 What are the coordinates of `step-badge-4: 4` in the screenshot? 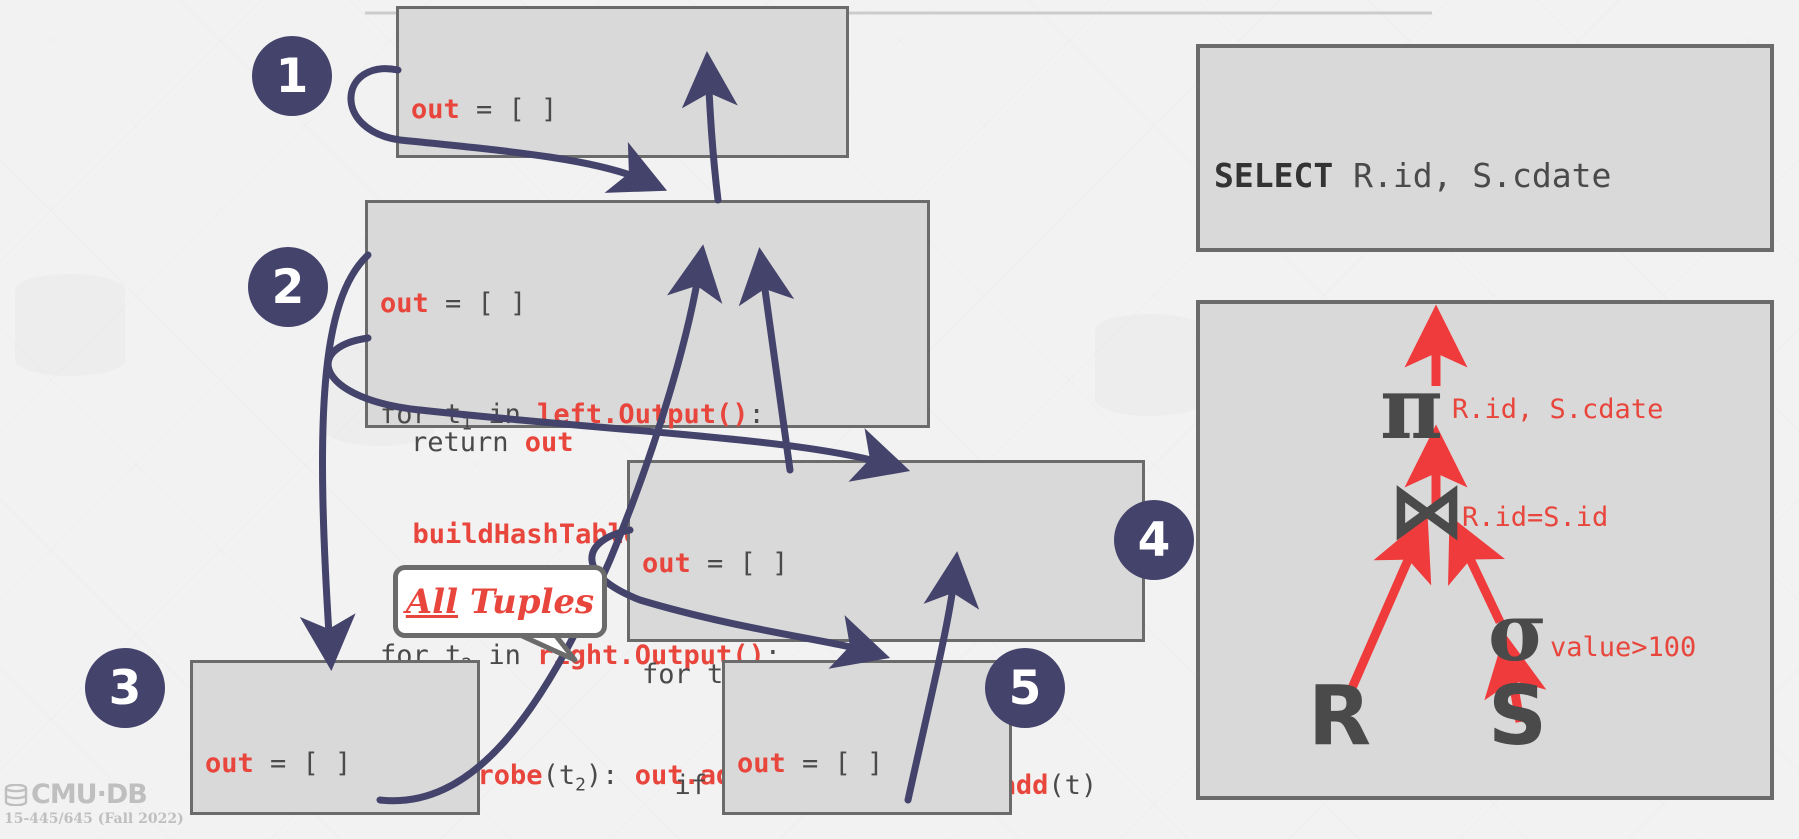 It's located at (1154, 540).